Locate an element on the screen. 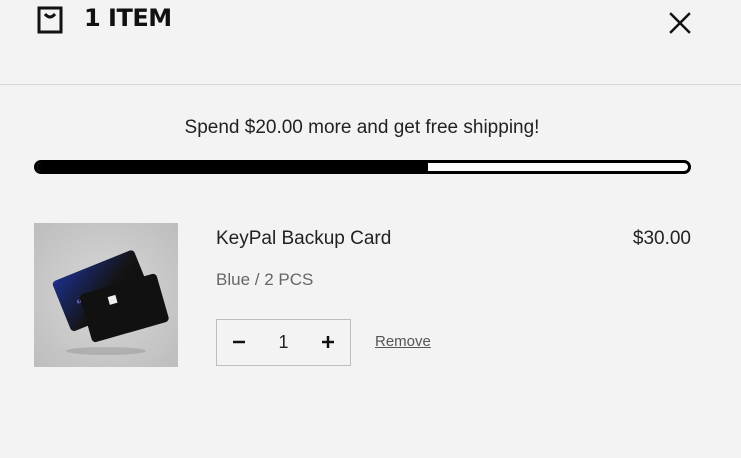  free-shipping-message: Spend $20.00 more and get free shipping! is located at coordinates (362, 127).